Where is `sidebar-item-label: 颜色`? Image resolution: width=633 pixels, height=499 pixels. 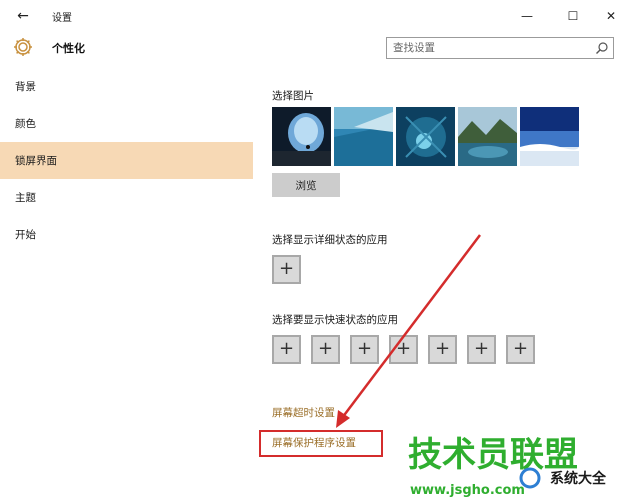 sidebar-item-label: 颜色 is located at coordinates (25, 124).